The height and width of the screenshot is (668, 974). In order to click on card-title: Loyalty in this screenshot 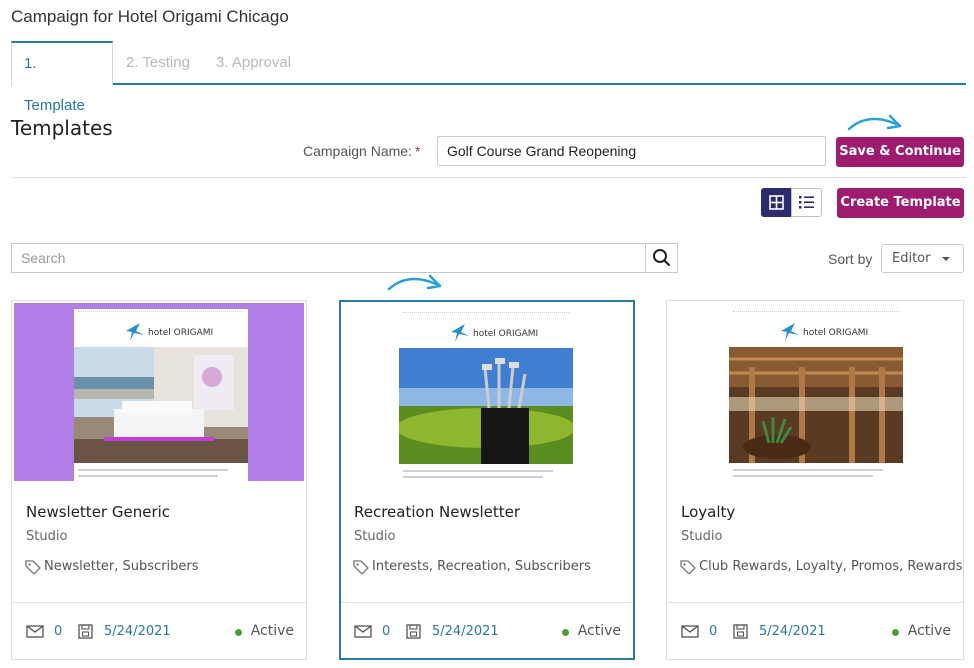, I will do `click(708, 512)`.